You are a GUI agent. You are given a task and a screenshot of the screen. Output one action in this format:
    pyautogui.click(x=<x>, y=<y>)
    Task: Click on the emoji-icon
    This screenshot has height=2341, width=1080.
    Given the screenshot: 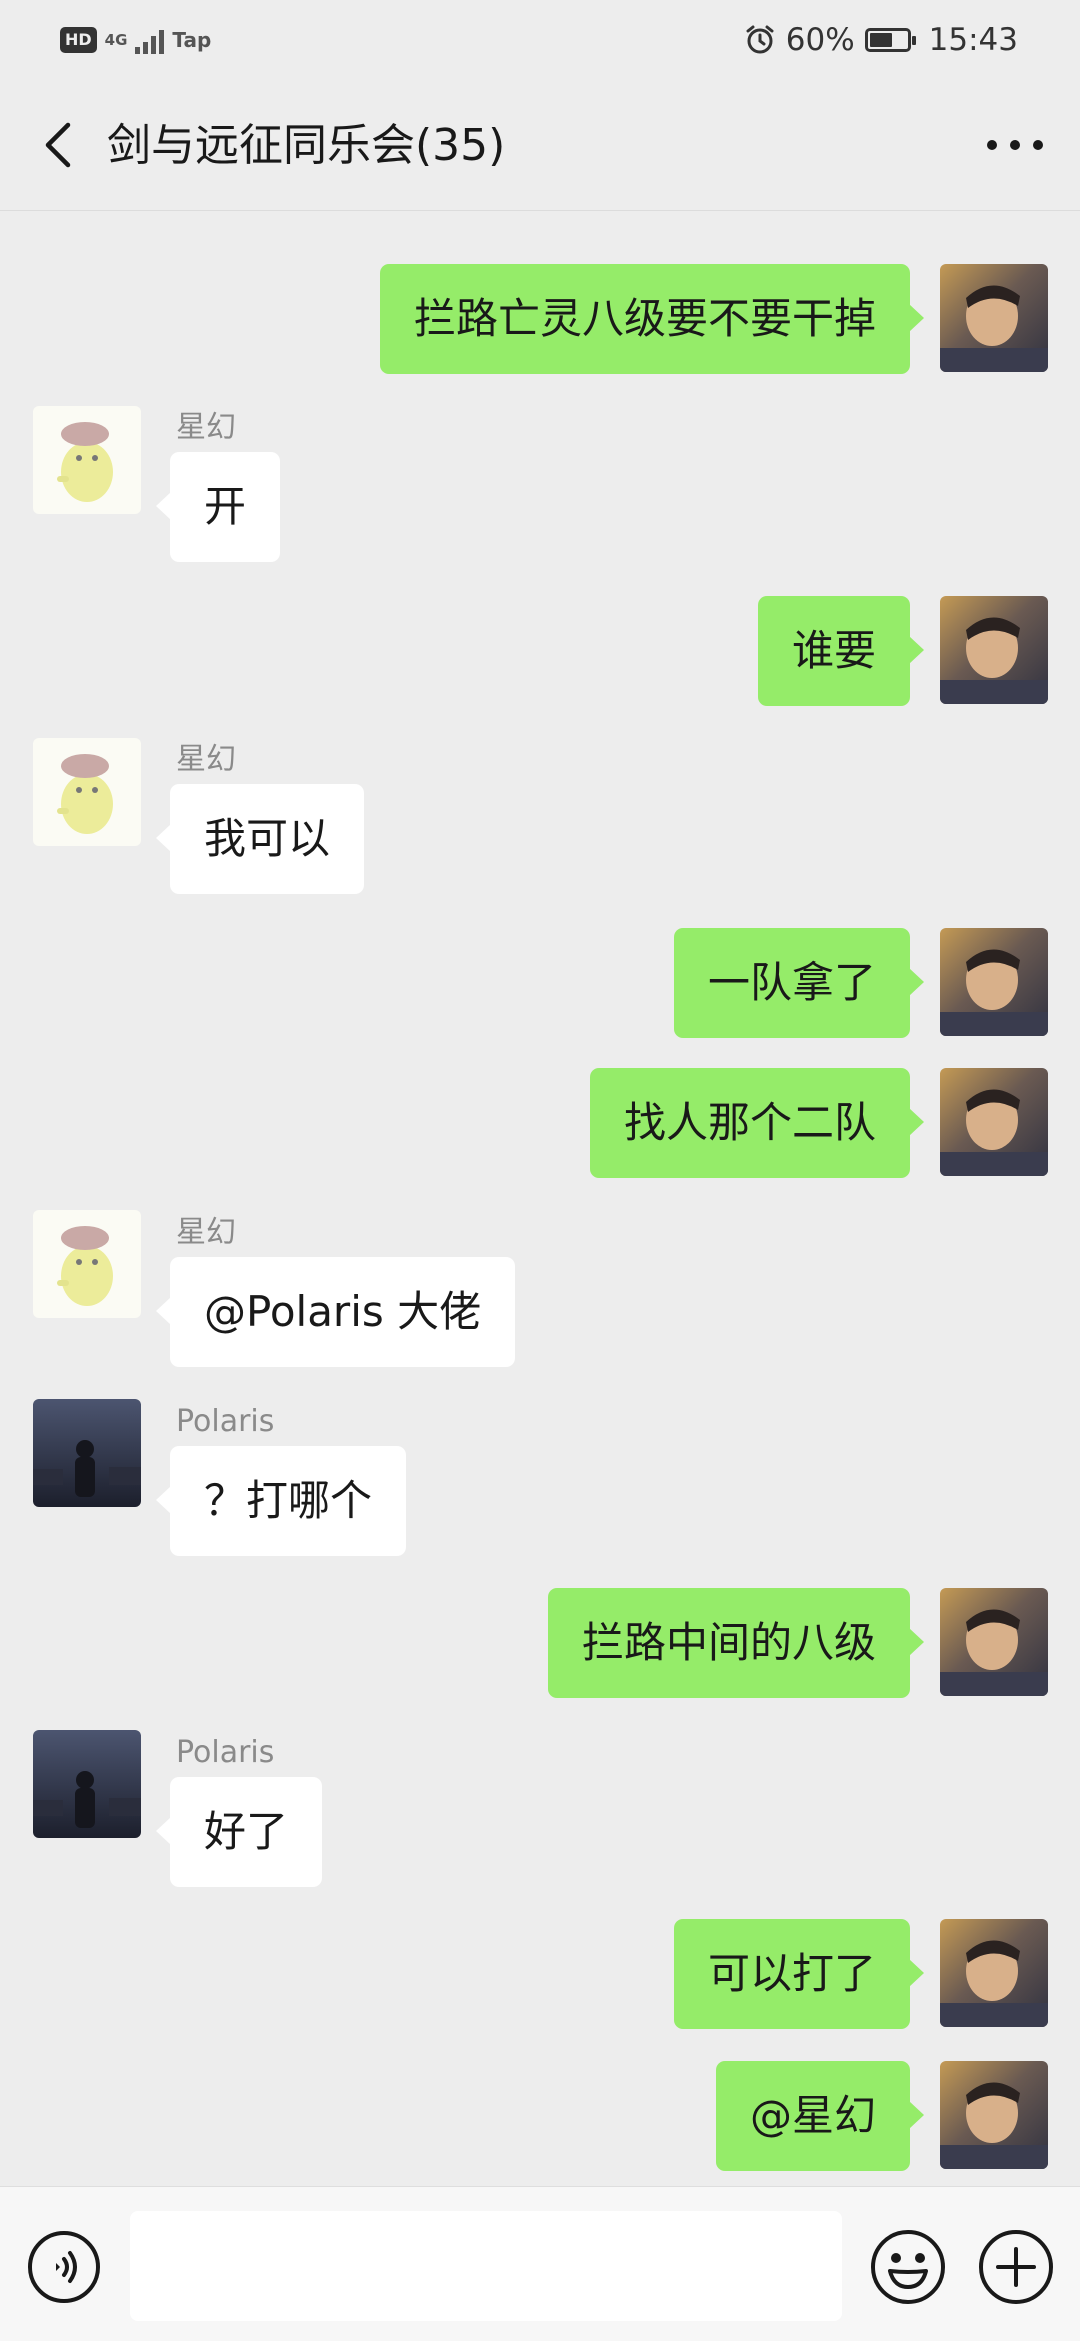 What is the action you would take?
    pyautogui.click(x=908, y=2267)
    